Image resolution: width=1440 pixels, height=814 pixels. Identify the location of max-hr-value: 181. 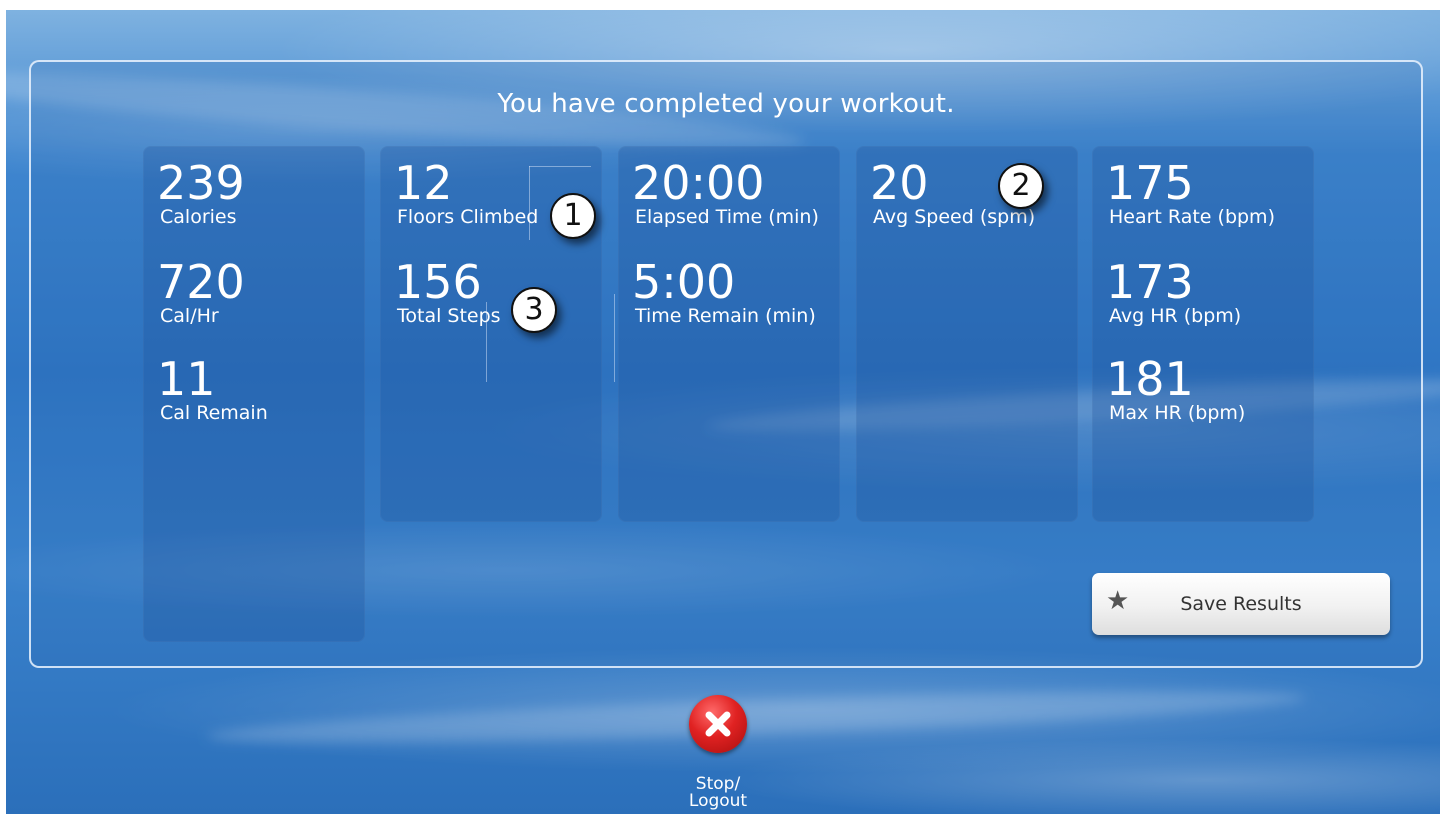
(1150, 379).